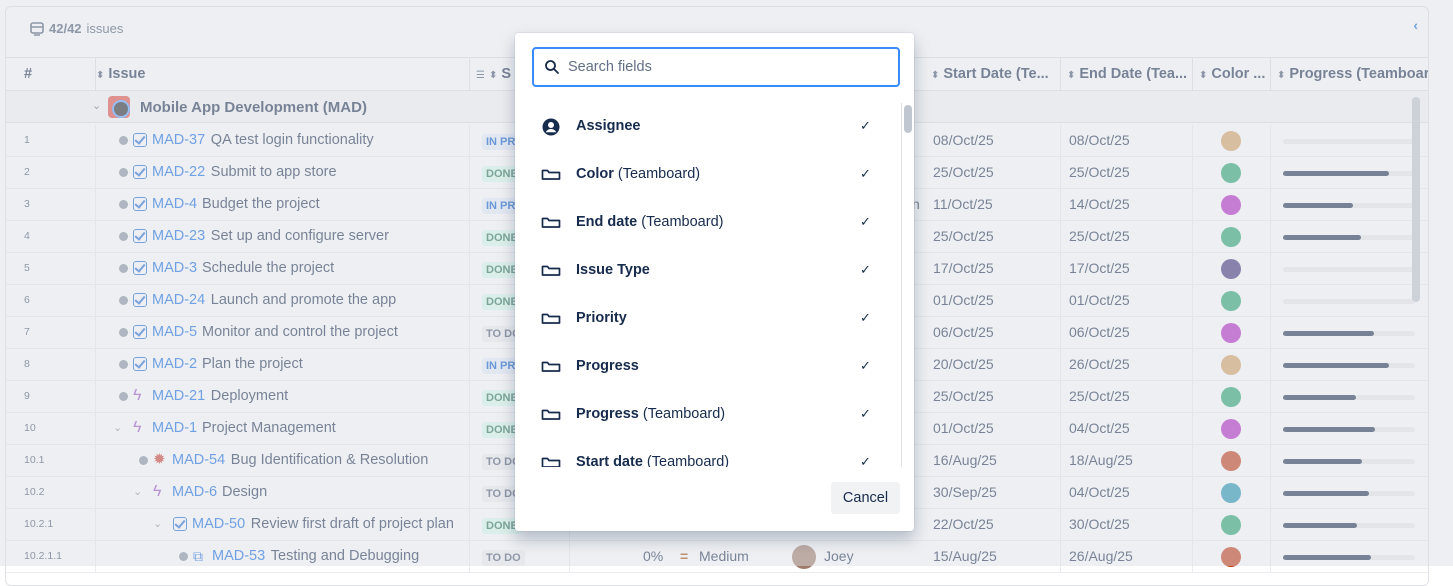 The height and width of the screenshot is (586, 1453). I want to click on field-list-scroll-track, so click(901, 285).